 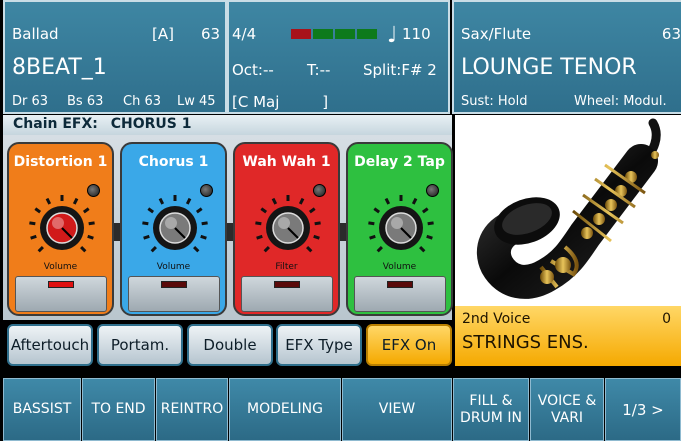 I want to click on softkey-label: VIEW, so click(x=397, y=409).